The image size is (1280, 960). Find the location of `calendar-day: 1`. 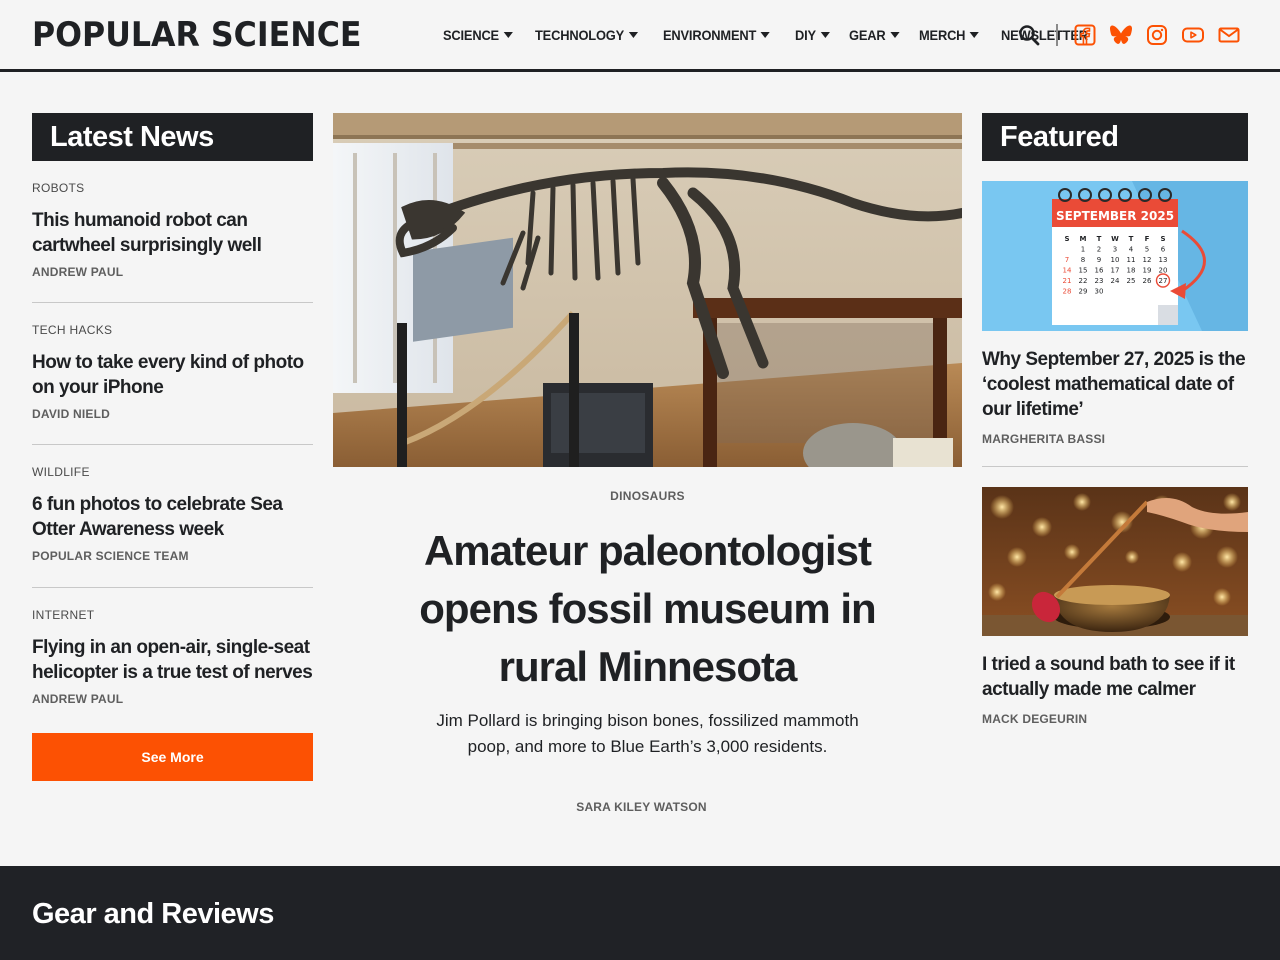

calendar-day: 1 is located at coordinates (1083, 250).